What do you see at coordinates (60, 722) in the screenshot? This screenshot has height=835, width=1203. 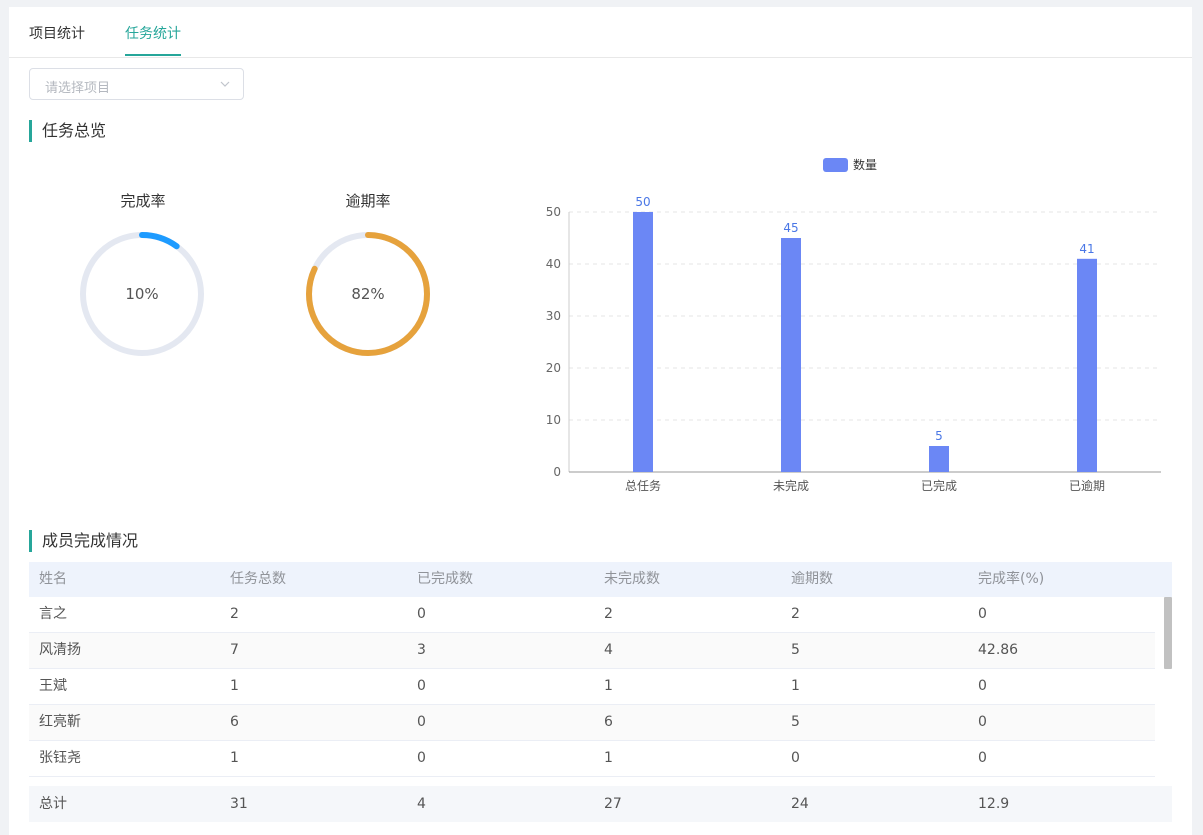 I see `cell-name: 红亮靳` at bounding box center [60, 722].